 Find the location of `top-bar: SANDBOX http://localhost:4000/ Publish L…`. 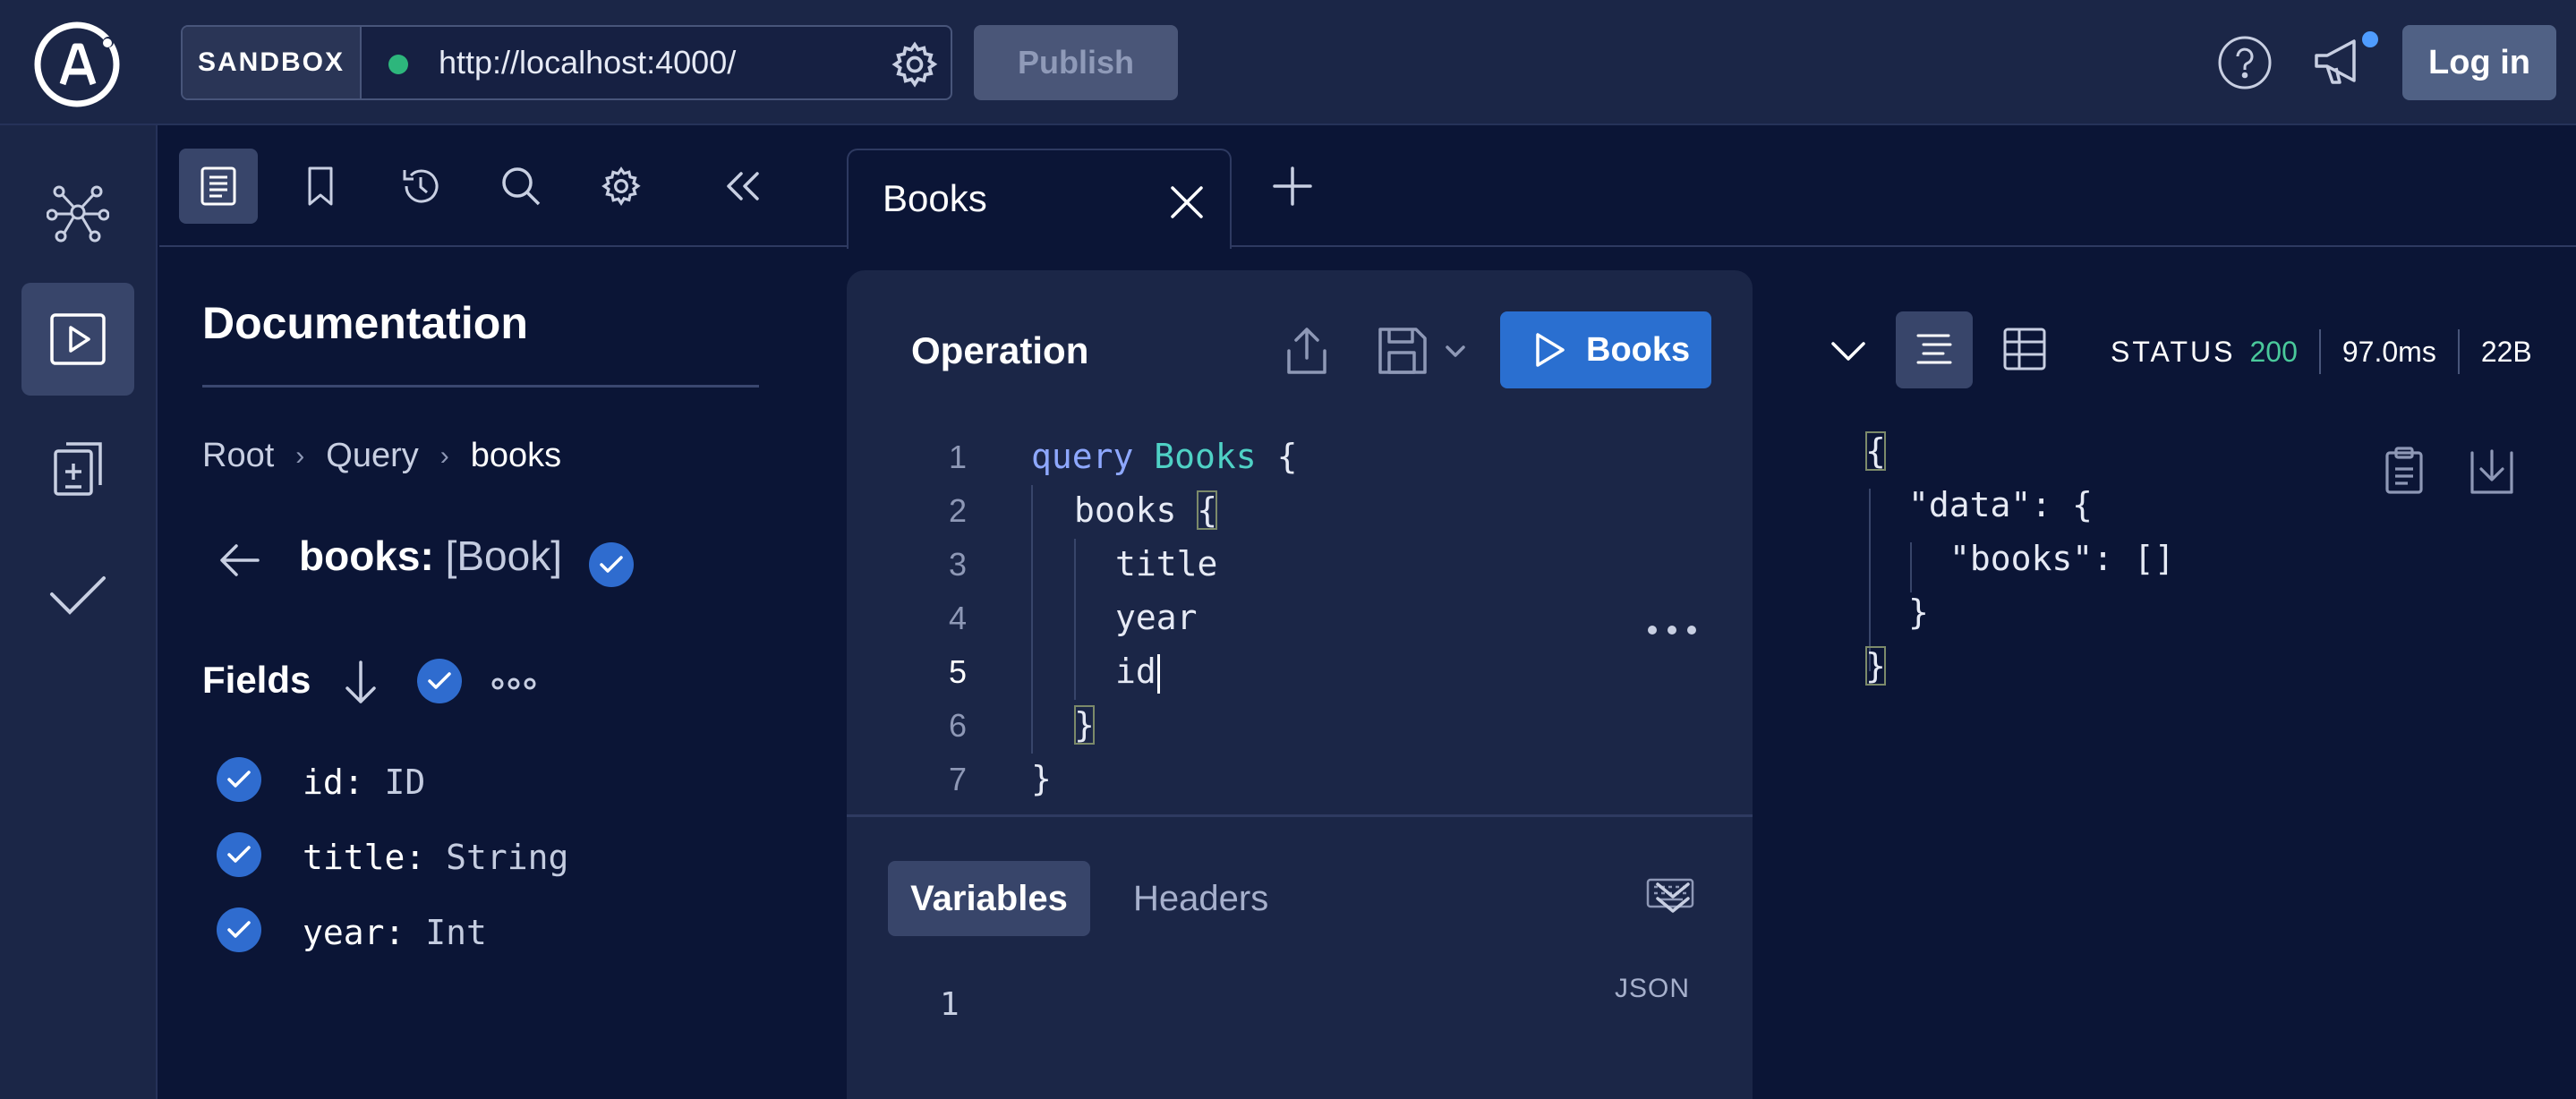

top-bar: SANDBOX http://localhost:4000/ Publish L… is located at coordinates (1288, 62).